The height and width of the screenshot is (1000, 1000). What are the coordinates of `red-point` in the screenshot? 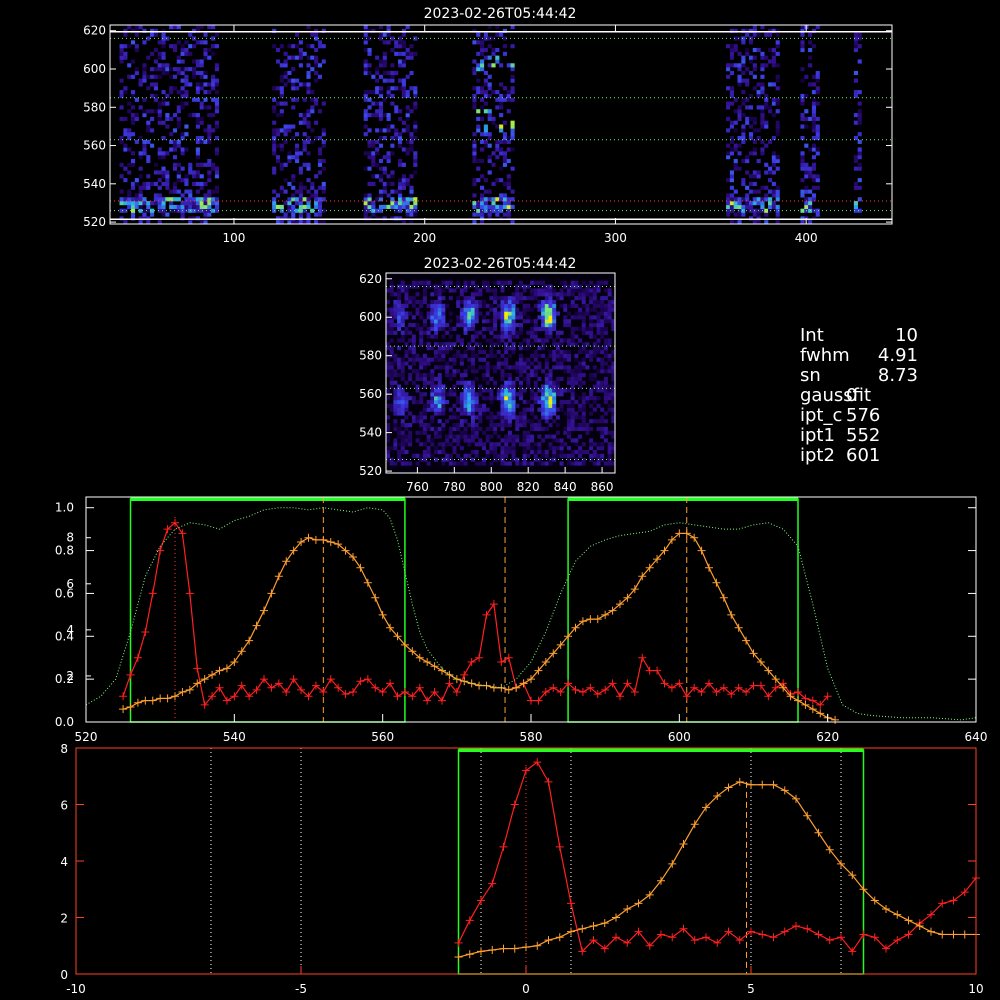 It's located at (145, 632).